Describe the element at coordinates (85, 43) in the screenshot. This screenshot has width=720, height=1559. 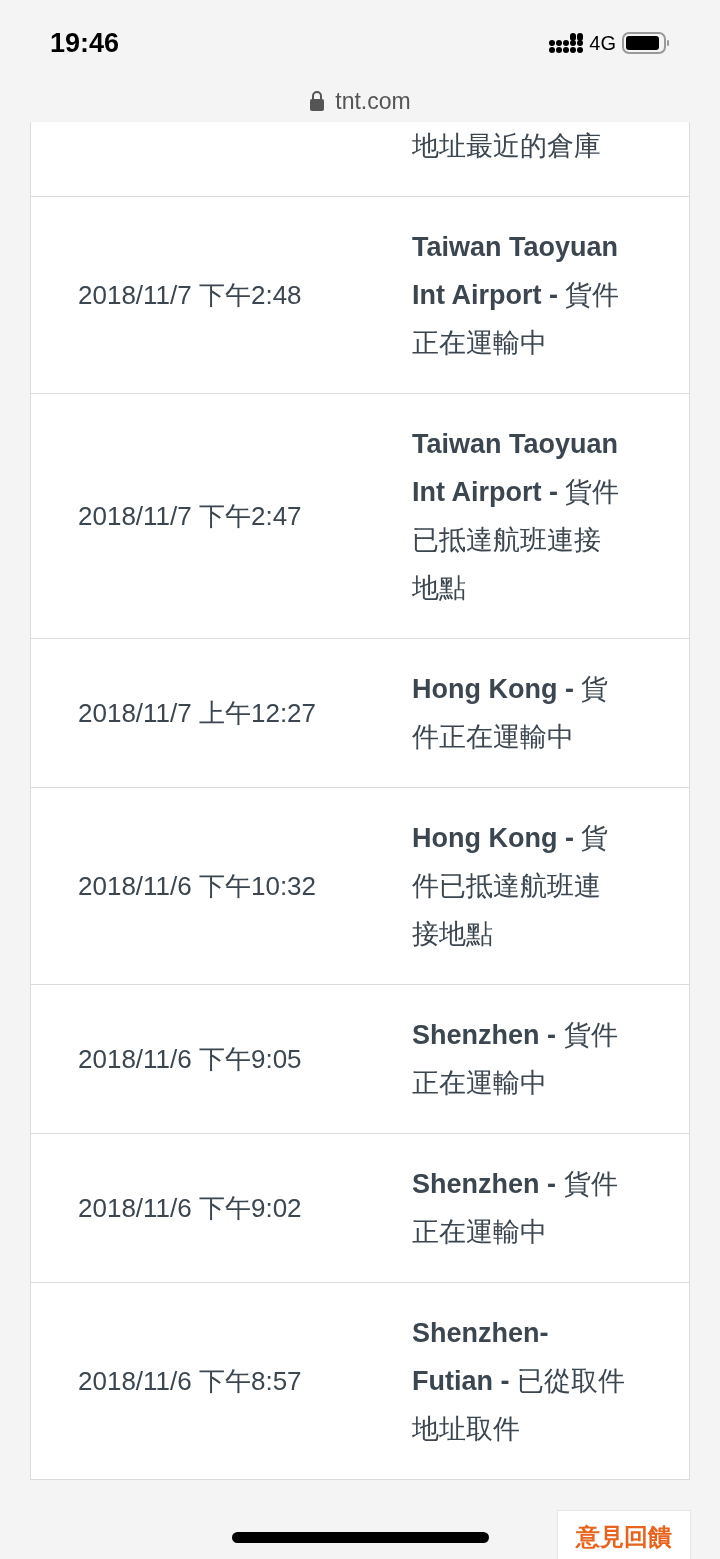
I see `clock: 19:46` at that location.